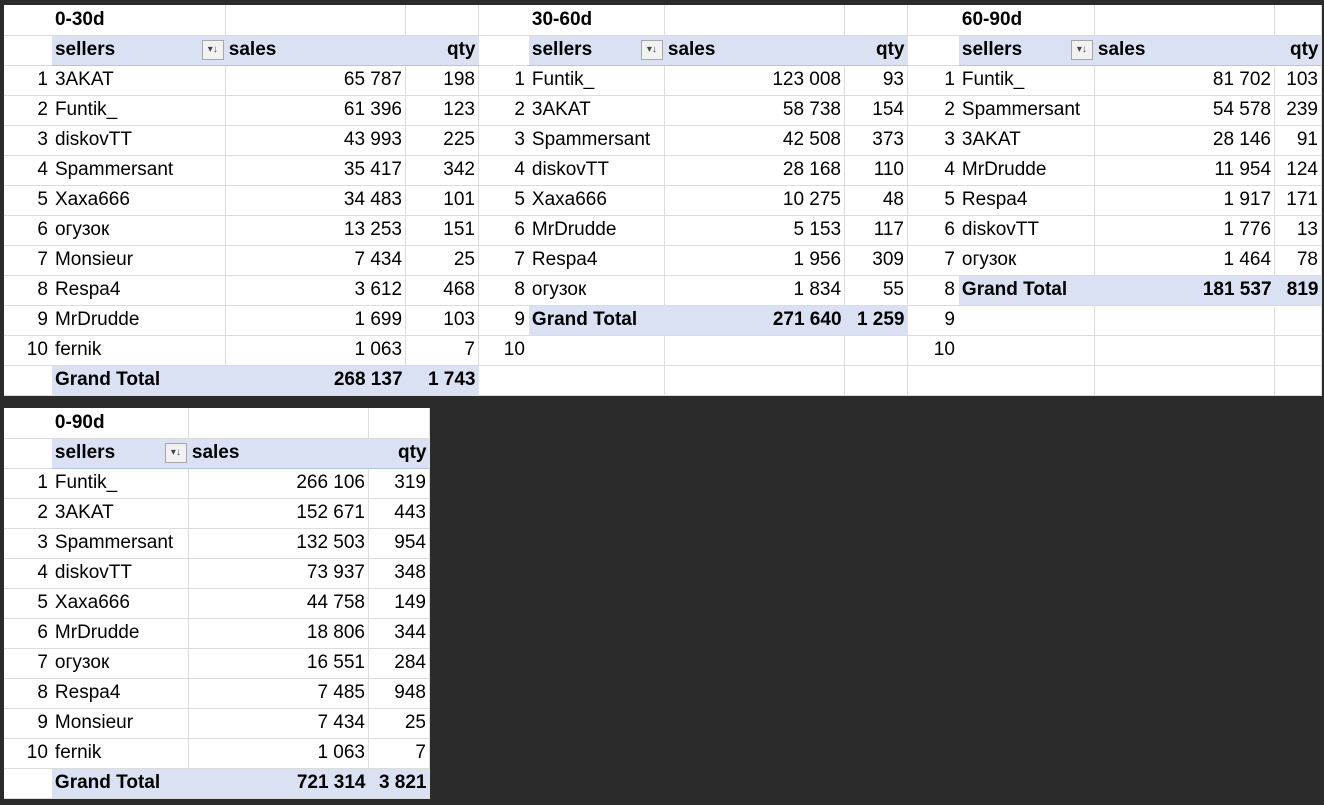 The width and height of the screenshot is (1324, 805). What do you see at coordinates (278, 663) in the screenshot?
I see `sales-cell: 16 551` at bounding box center [278, 663].